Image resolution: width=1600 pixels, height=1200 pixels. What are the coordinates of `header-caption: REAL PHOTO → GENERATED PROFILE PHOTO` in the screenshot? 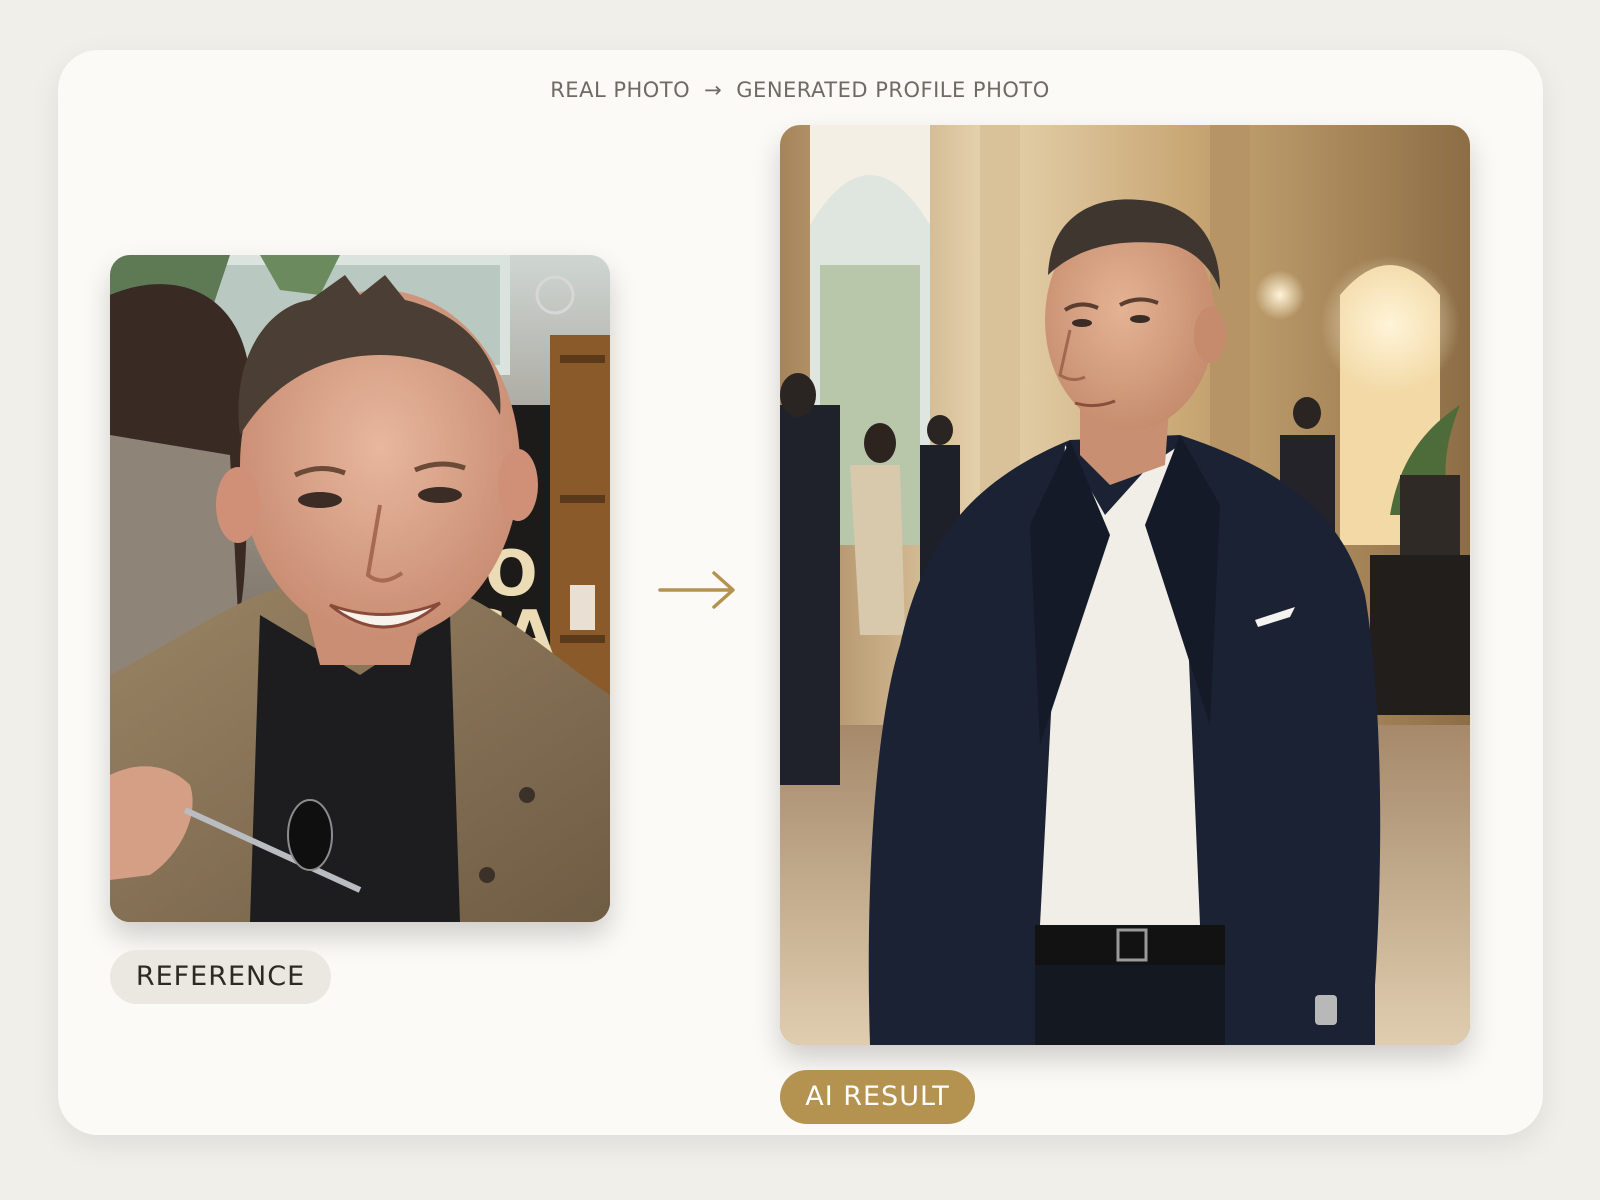 It's located at (800, 90).